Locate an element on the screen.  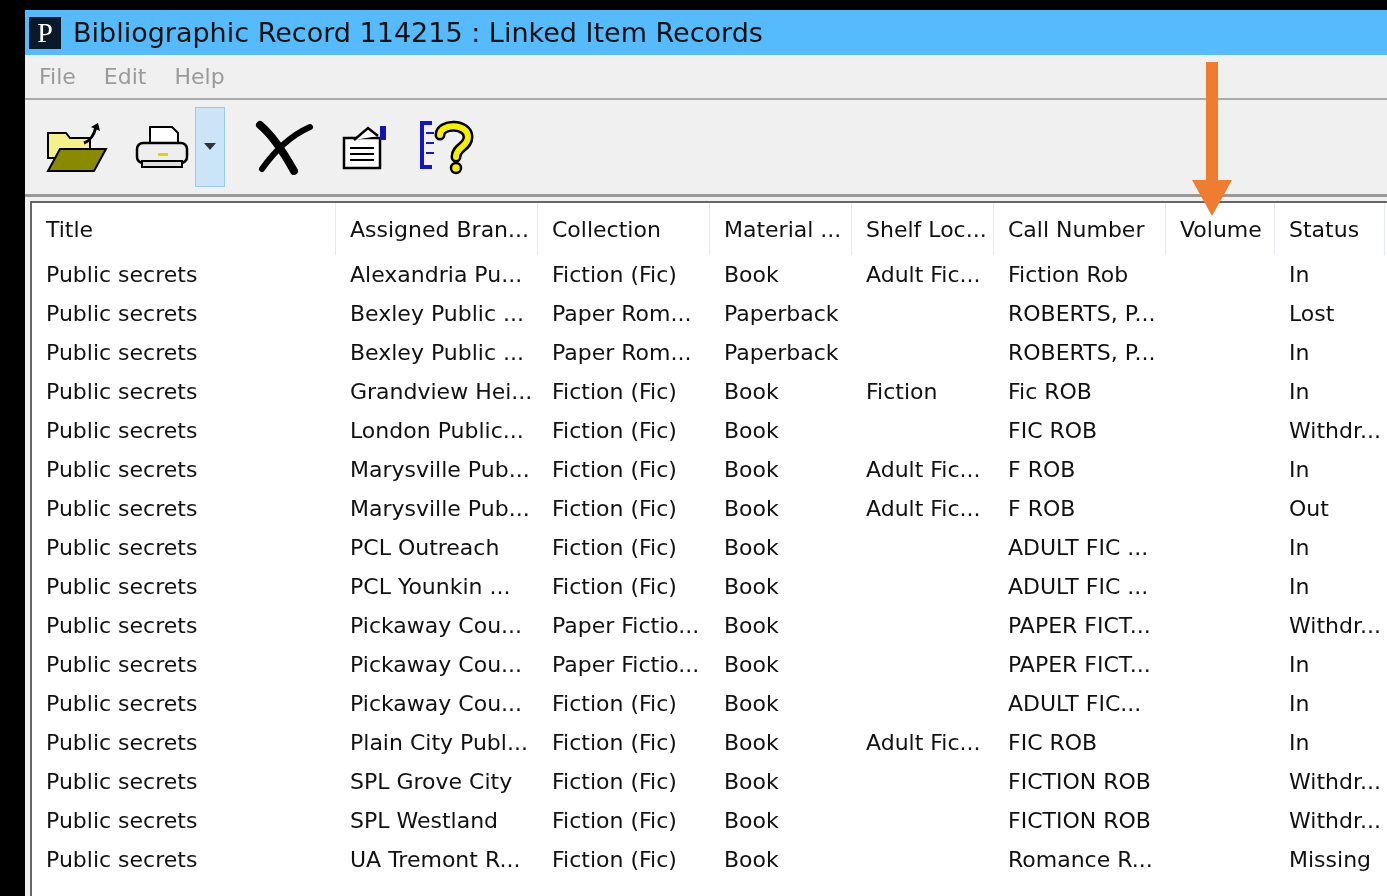
app-logo-icon: P is located at coordinates (45, 32).